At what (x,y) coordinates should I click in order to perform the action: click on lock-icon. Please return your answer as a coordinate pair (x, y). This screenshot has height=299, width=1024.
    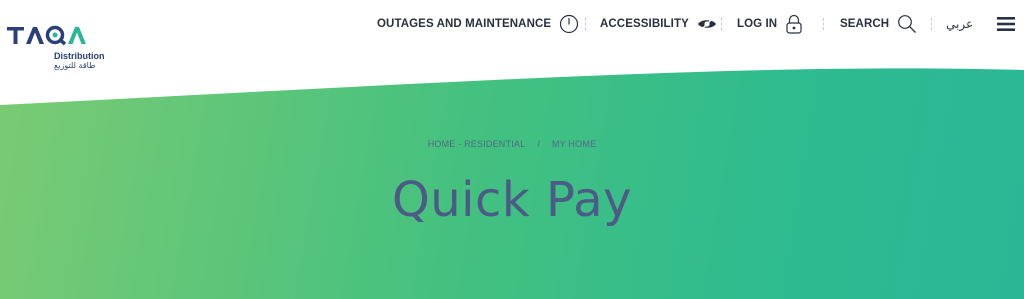
    Looking at the image, I should click on (794, 24).